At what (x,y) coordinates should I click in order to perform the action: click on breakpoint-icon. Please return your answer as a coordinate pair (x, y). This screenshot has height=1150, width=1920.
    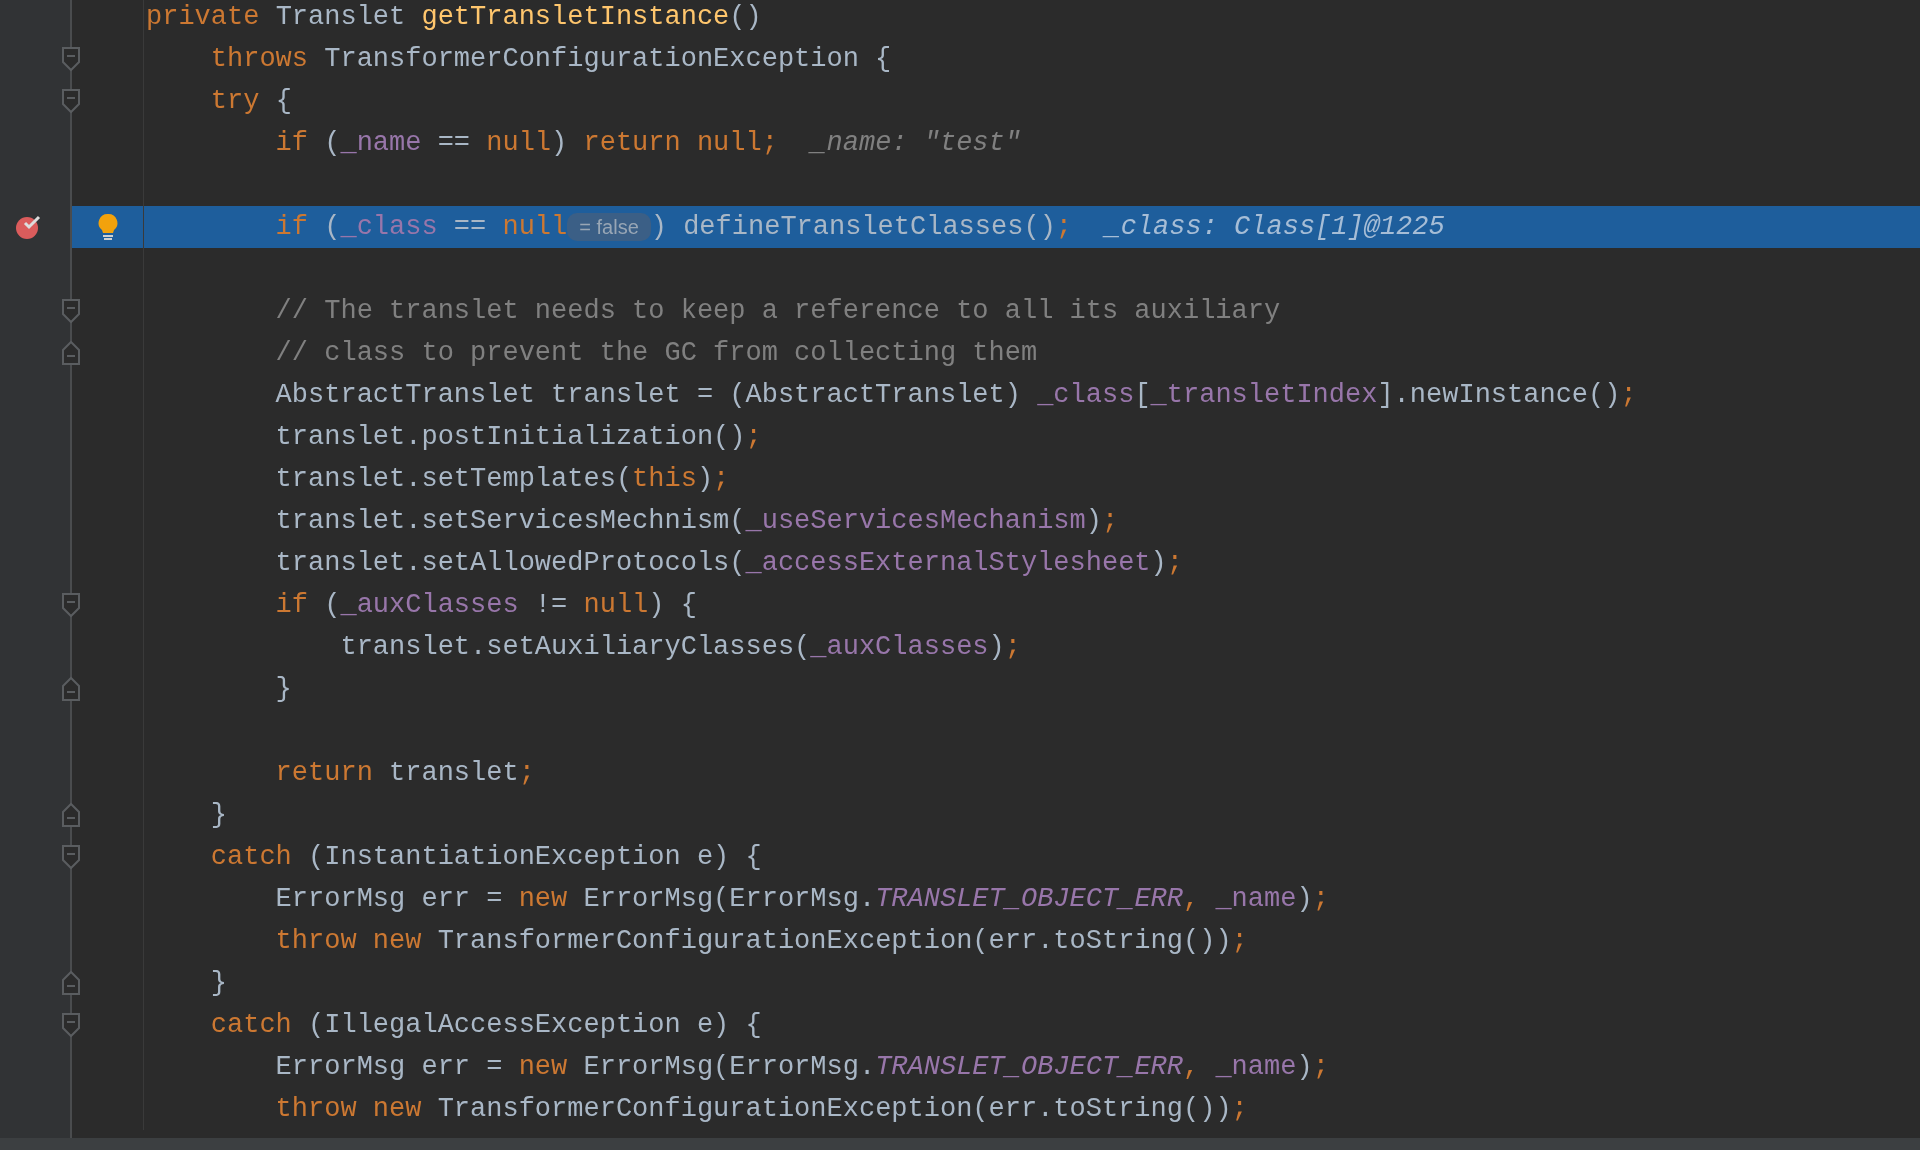
    Looking at the image, I should click on (29, 227).